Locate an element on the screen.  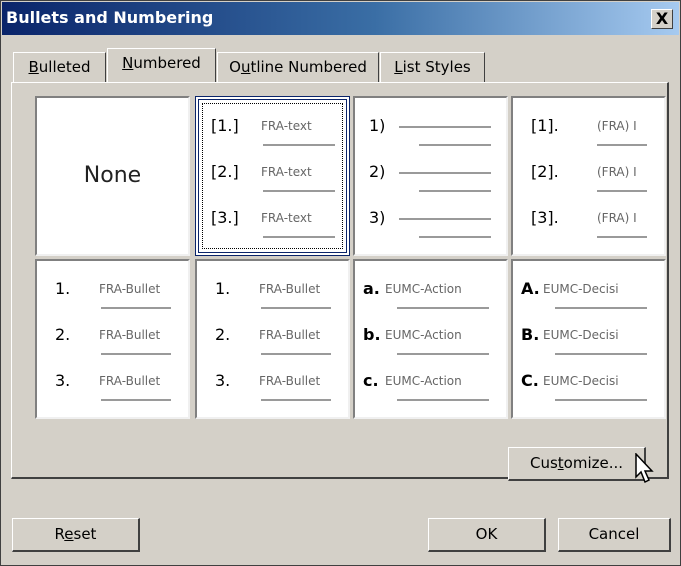
reset-label-pre: R is located at coordinates (59, 534).